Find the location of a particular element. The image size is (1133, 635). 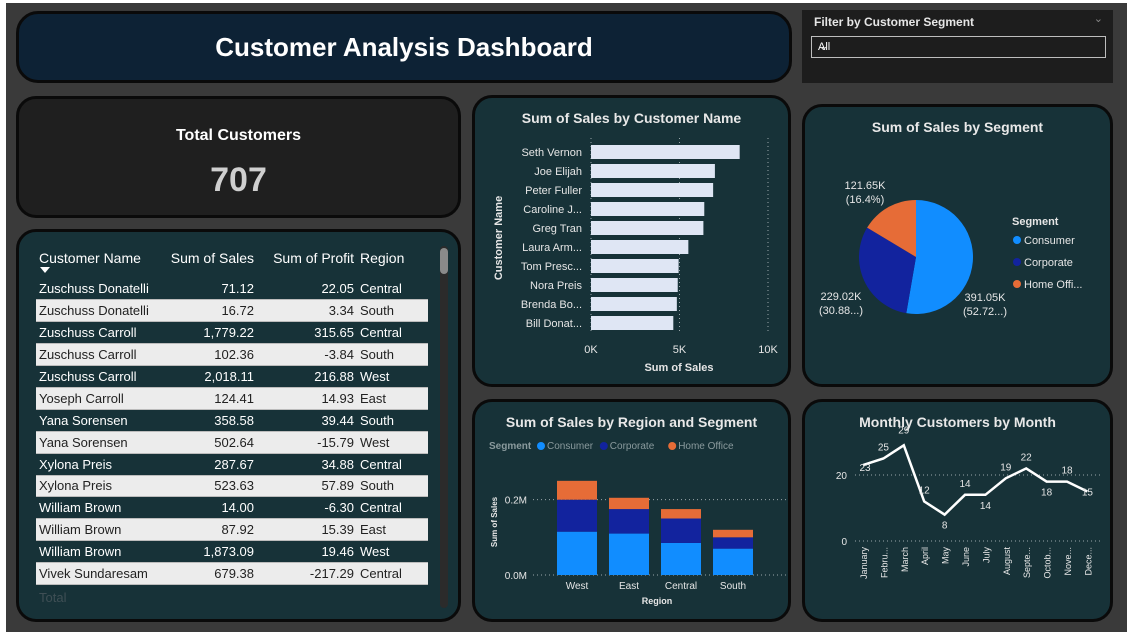

table-scrollbar-track is located at coordinates (444, 427).